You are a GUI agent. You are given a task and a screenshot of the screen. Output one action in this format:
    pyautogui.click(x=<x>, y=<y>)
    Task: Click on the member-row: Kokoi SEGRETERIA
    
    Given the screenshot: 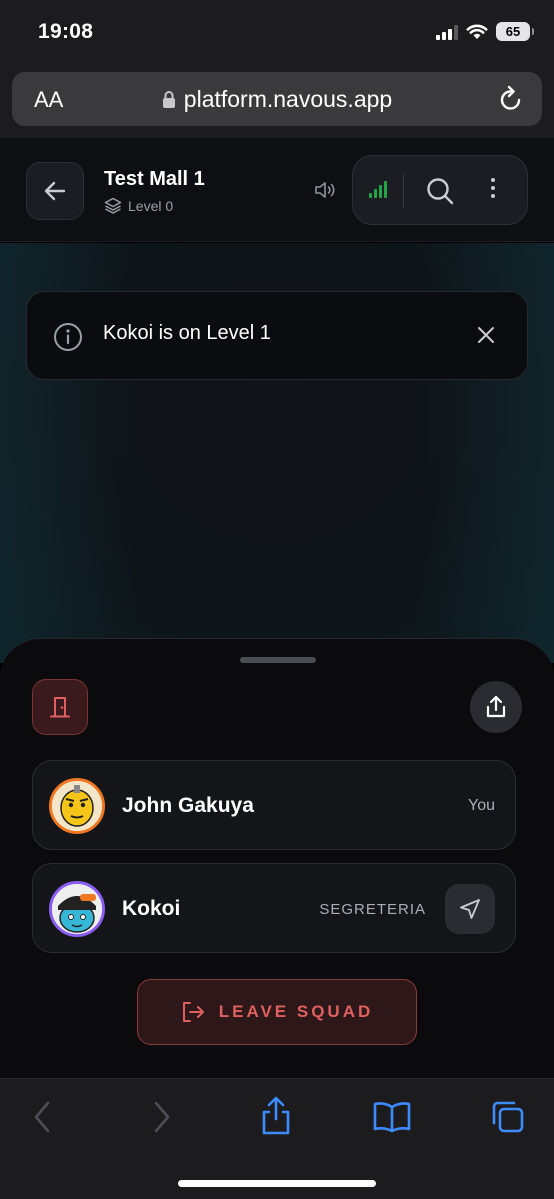 What is the action you would take?
    pyautogui.click(x=274, y=908)
    